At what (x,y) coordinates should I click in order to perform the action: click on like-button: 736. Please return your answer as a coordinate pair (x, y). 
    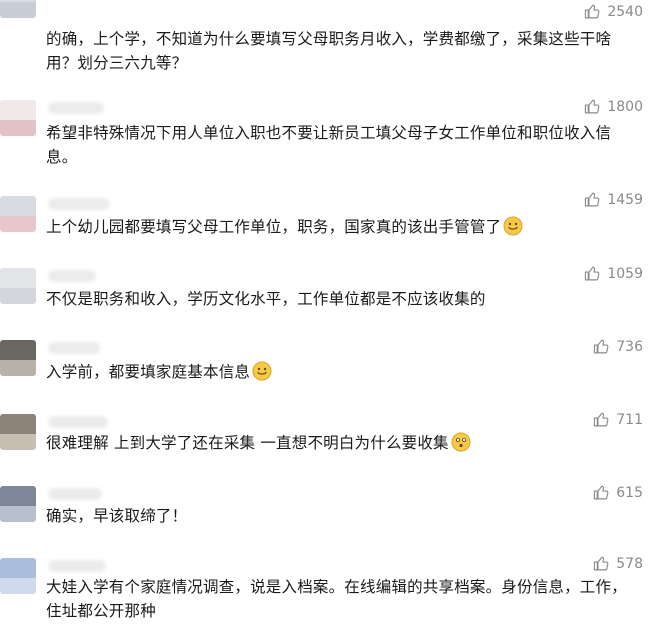
    Looking at the image, I should click on (618, 346).